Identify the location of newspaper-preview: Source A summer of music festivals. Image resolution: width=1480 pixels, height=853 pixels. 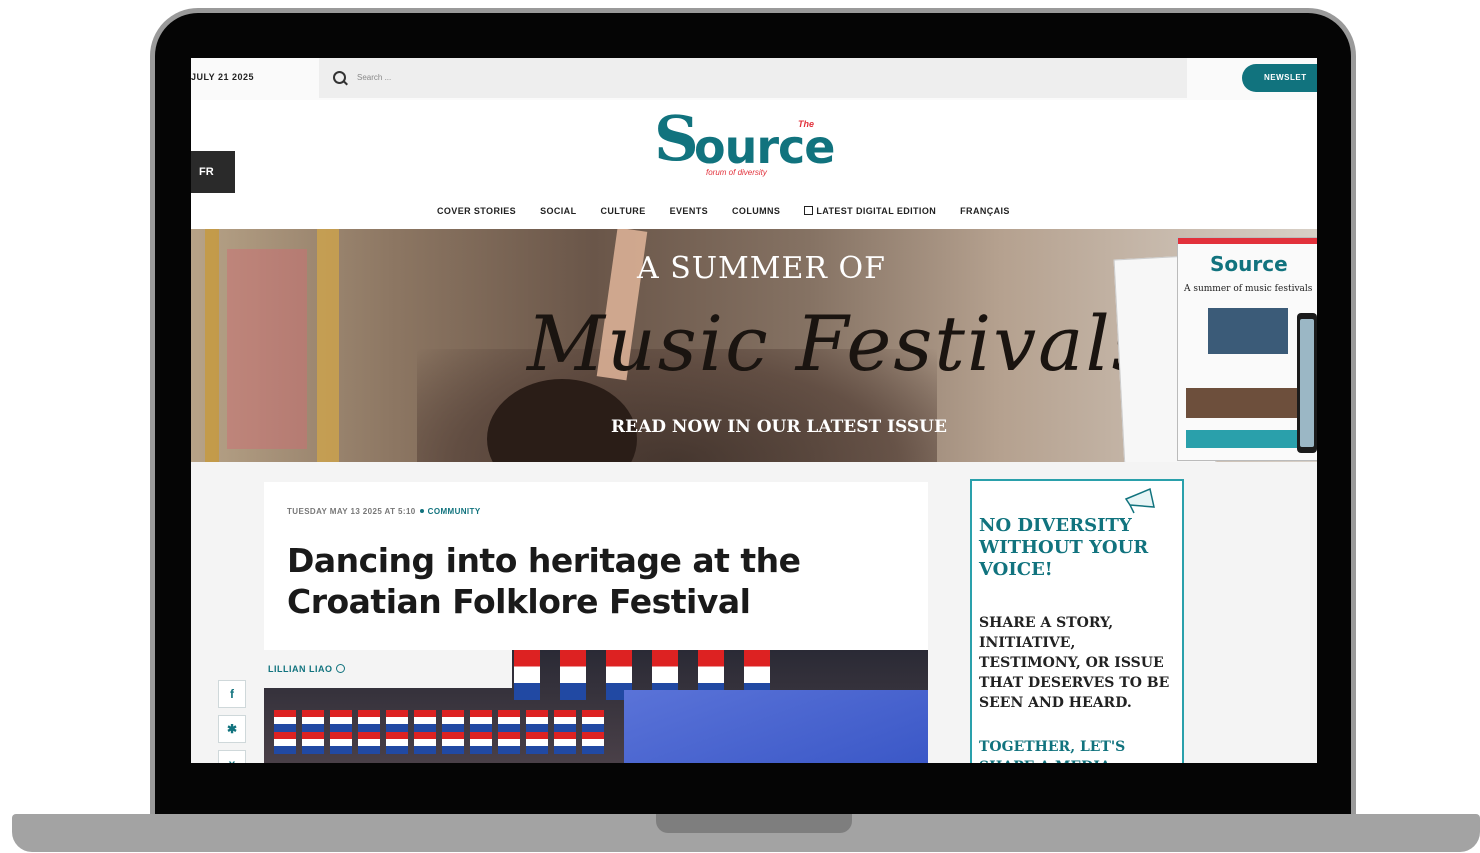
(1247, 349).